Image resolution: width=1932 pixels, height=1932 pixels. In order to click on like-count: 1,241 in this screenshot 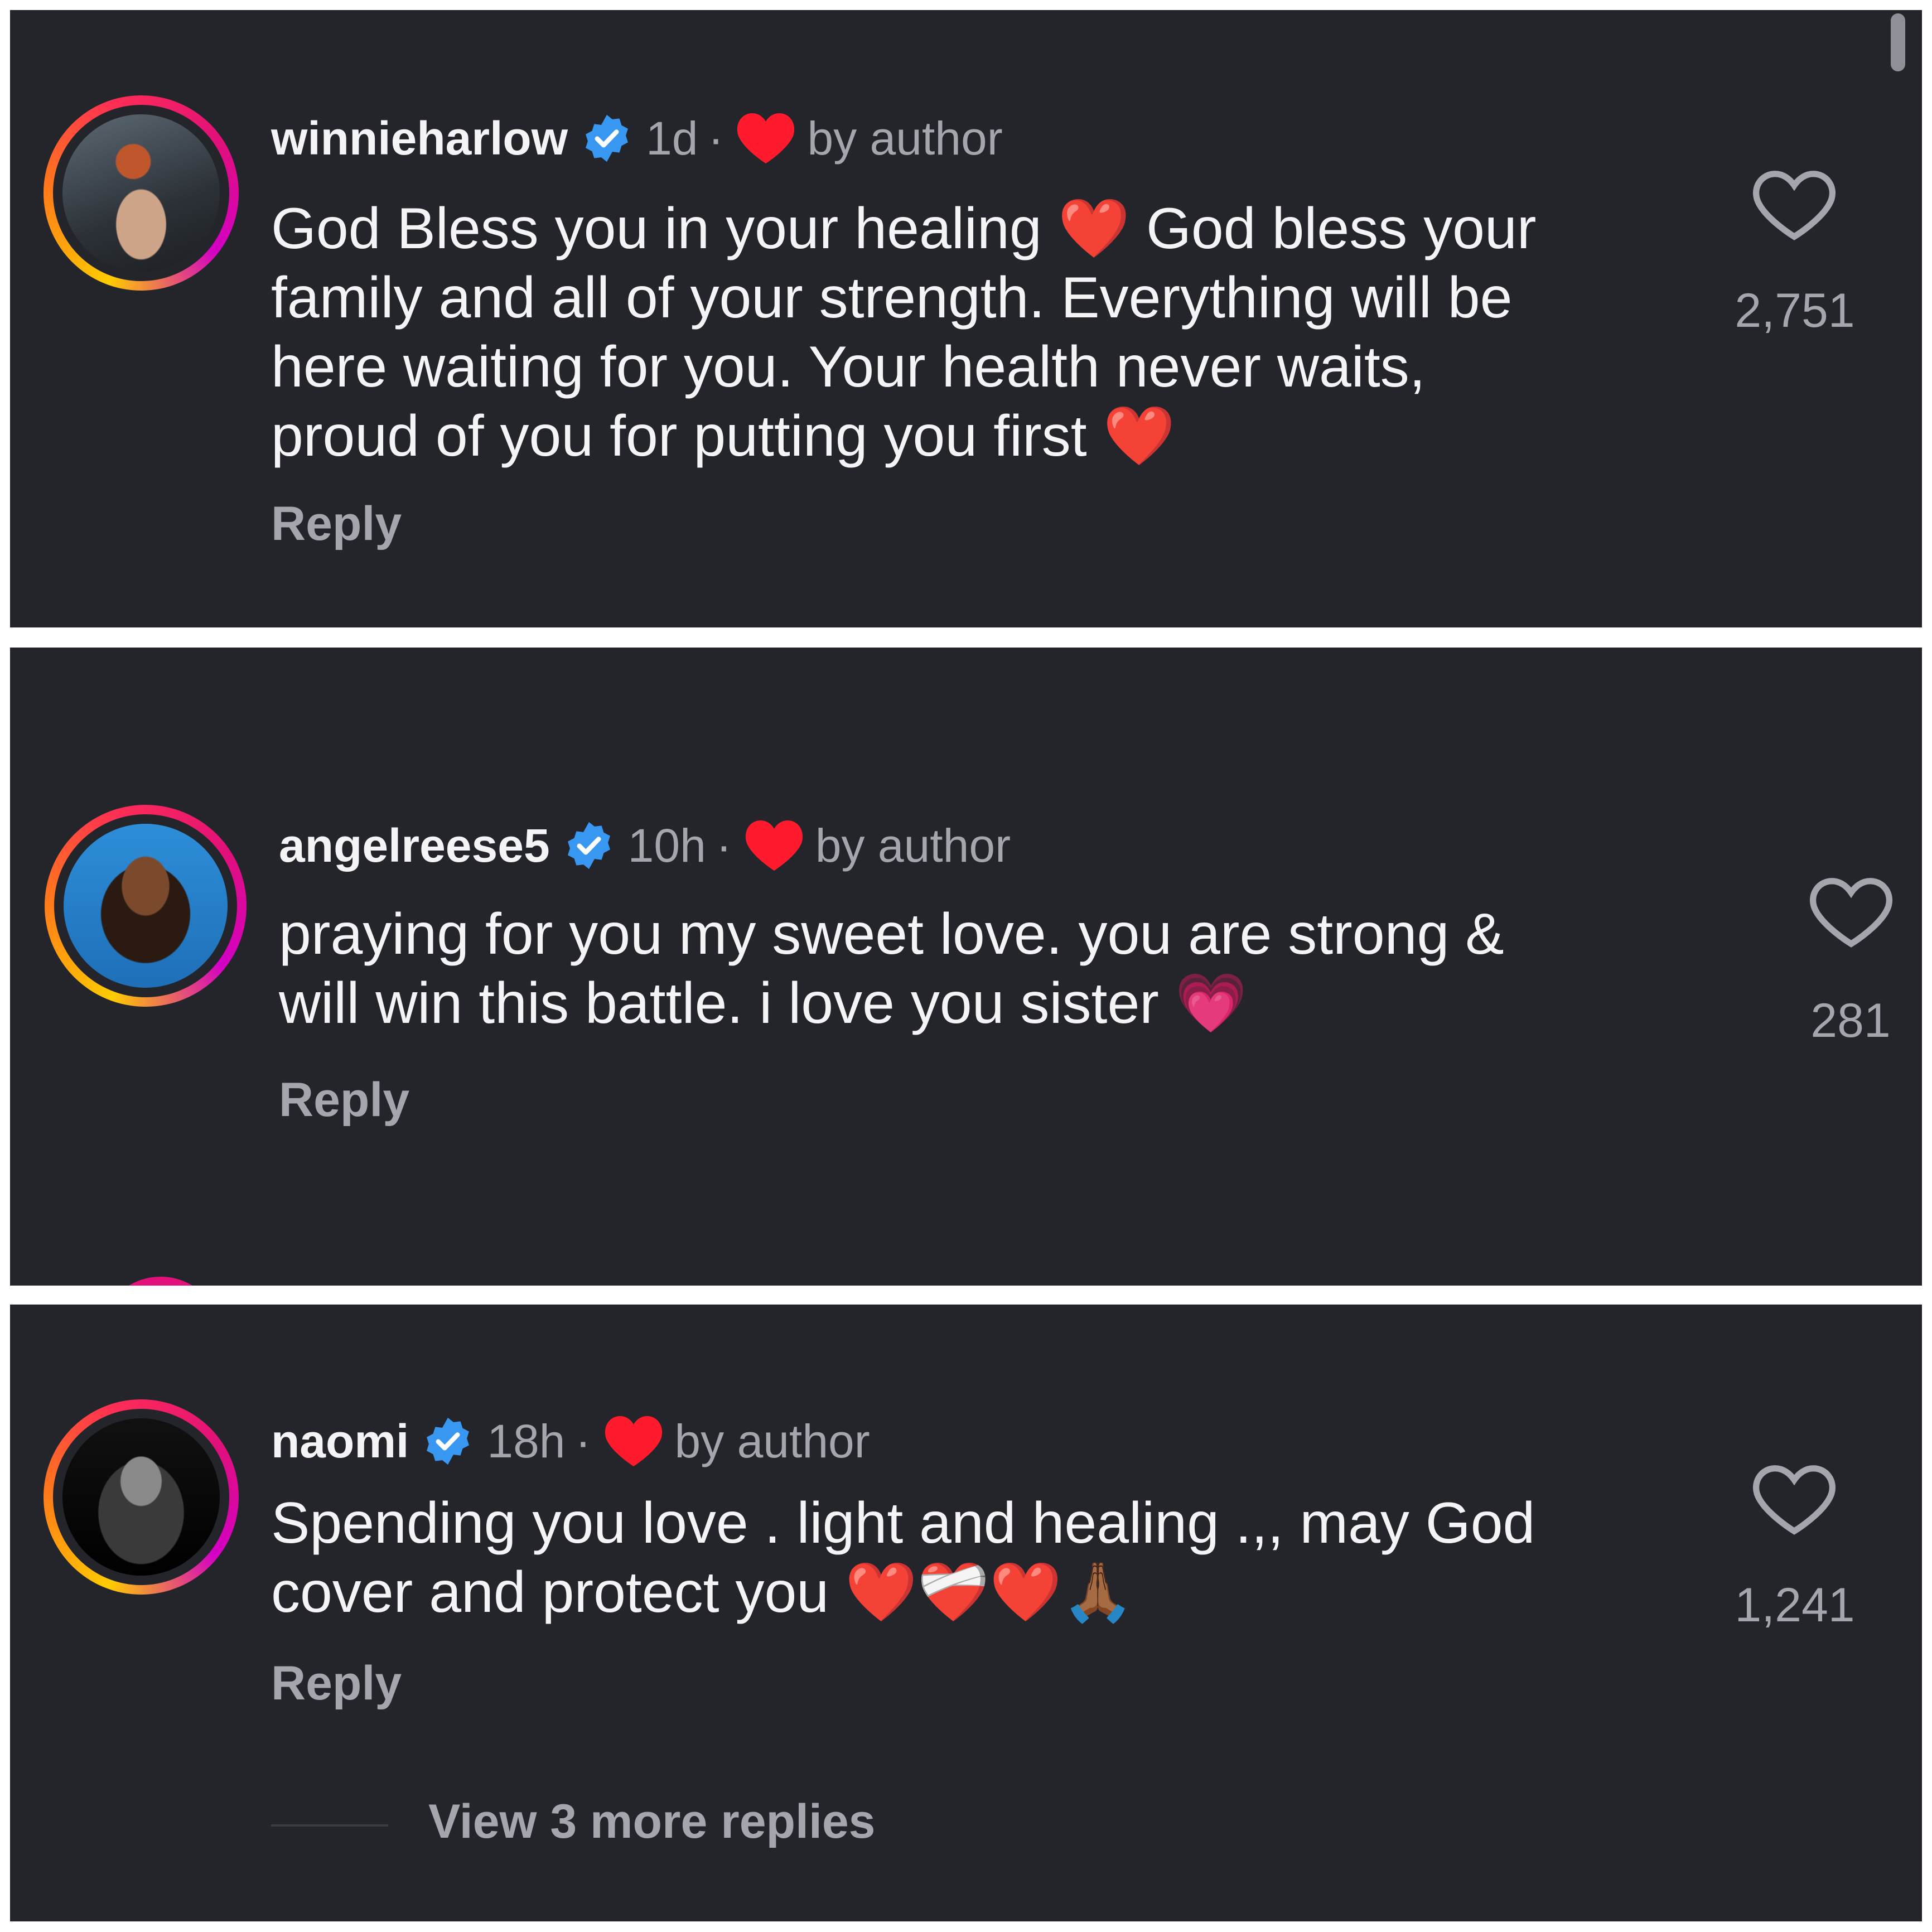, I will do `click(1795, 1605)`.